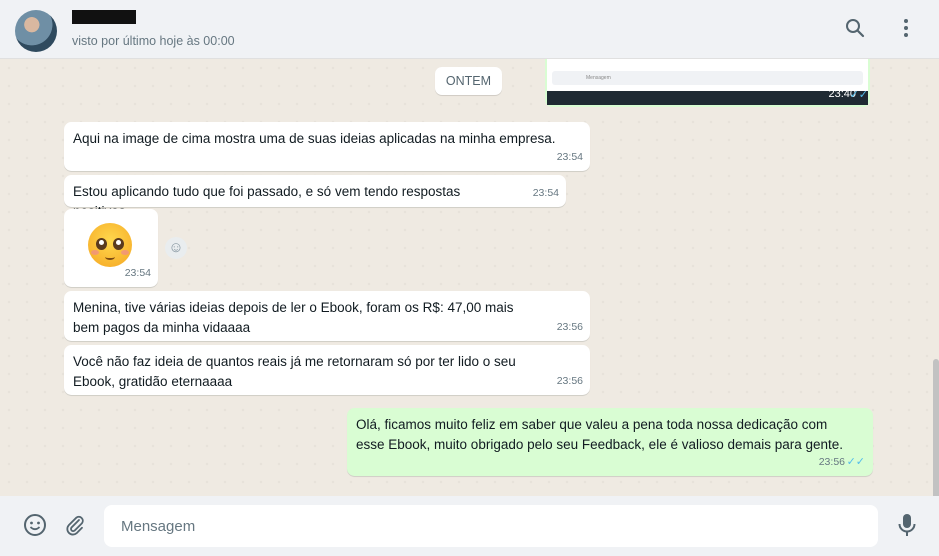 The image size is (939, 556). Describe the element at coordinates (707, 98) in the screenshot. I see `screenshot-taskbar` at that location.